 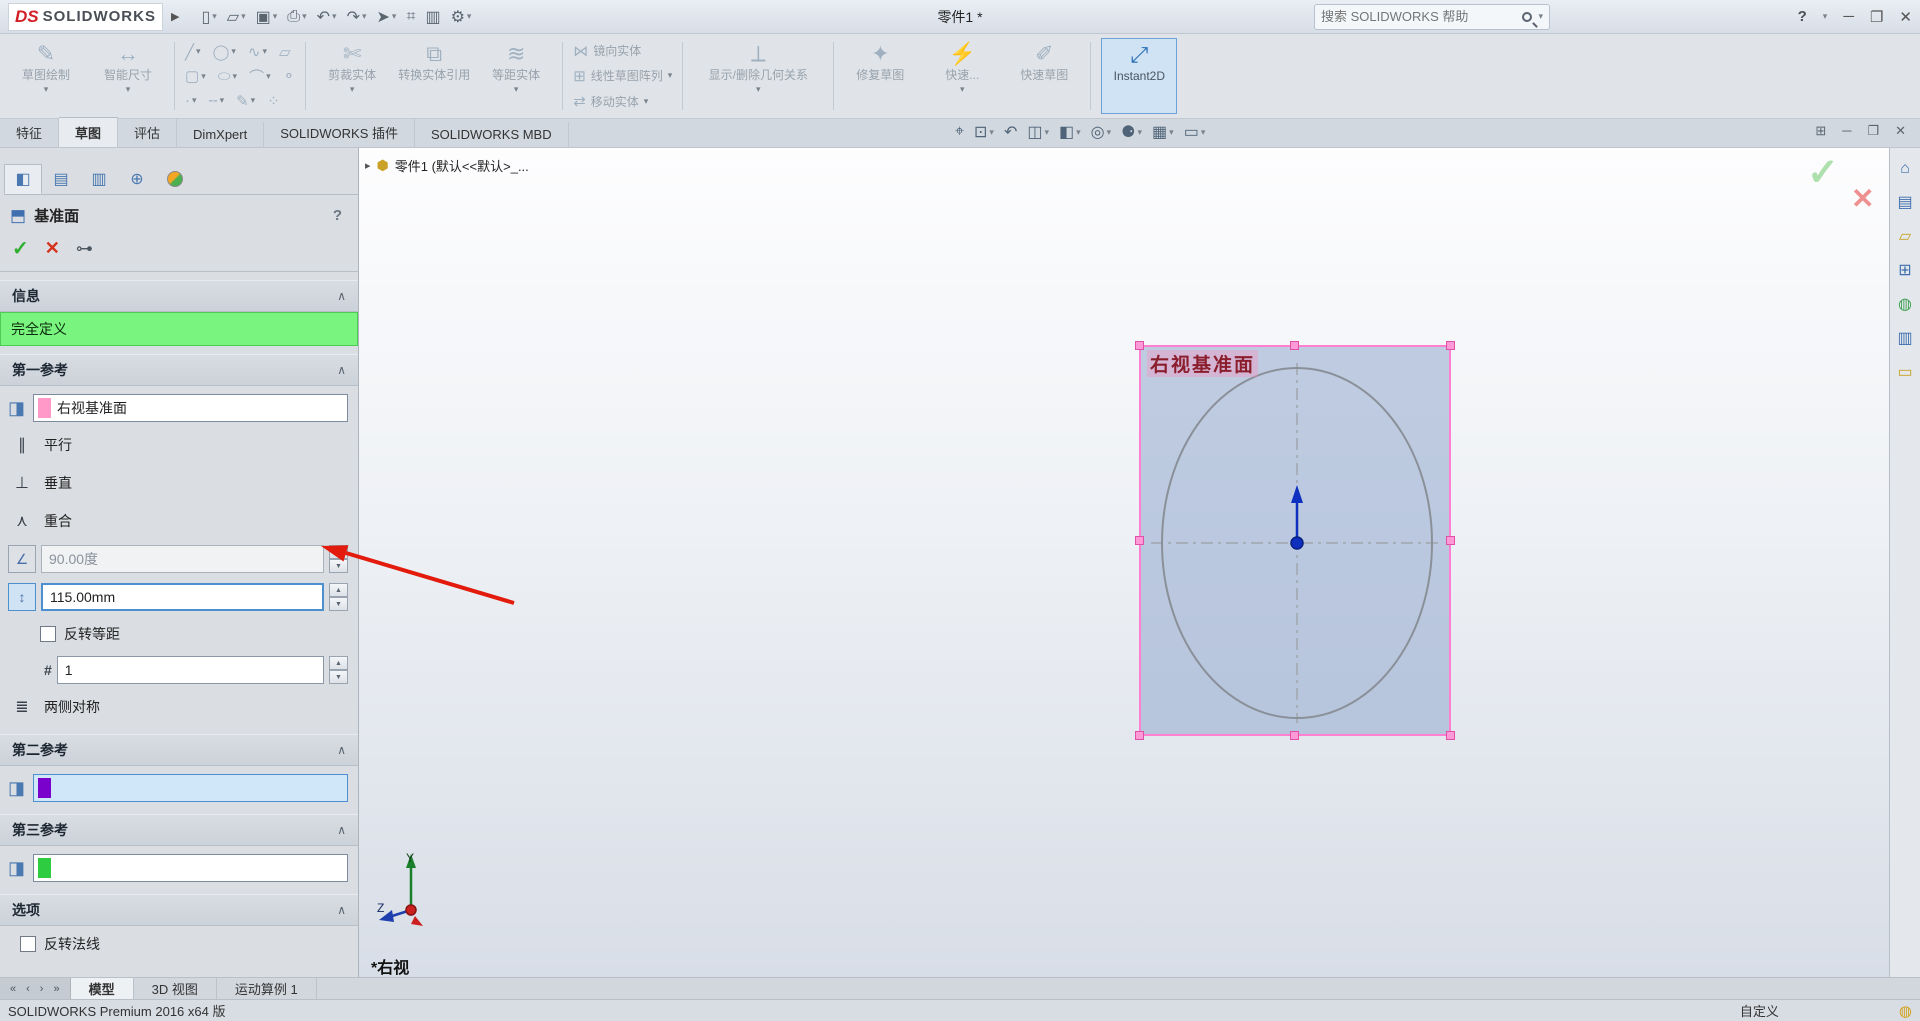 What do you see at coordinates (13, 989) in the screenshot?
I see `first-tab-icon: «` at bounding box center [13, 989].